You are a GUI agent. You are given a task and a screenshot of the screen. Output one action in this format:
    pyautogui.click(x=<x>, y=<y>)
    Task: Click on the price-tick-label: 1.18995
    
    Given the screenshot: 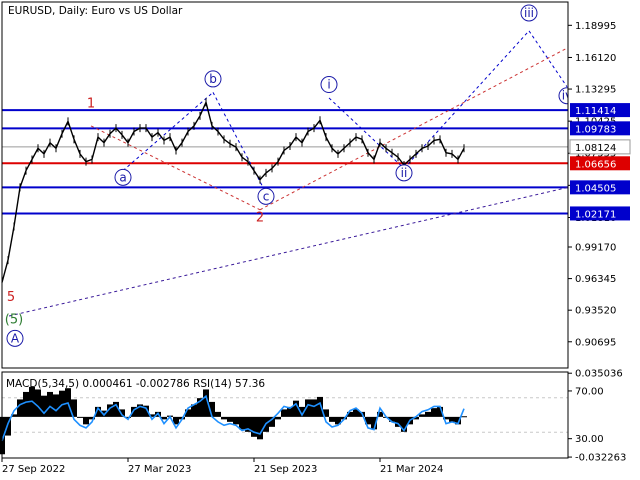 What is the action you would take?
    pyautogui.click(x=595, y=26)
    